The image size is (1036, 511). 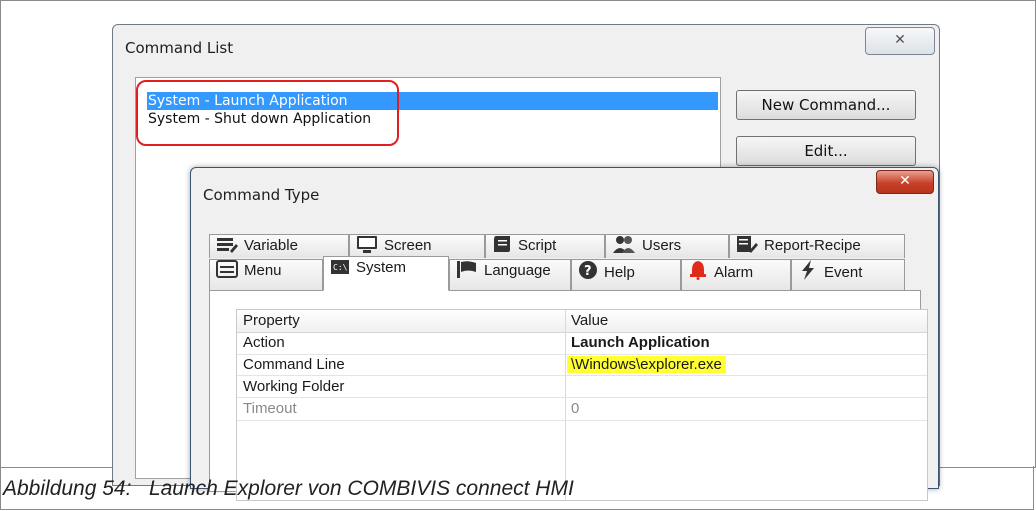 I want to click on value-action: Launch Application, so click(x=640, y=342).